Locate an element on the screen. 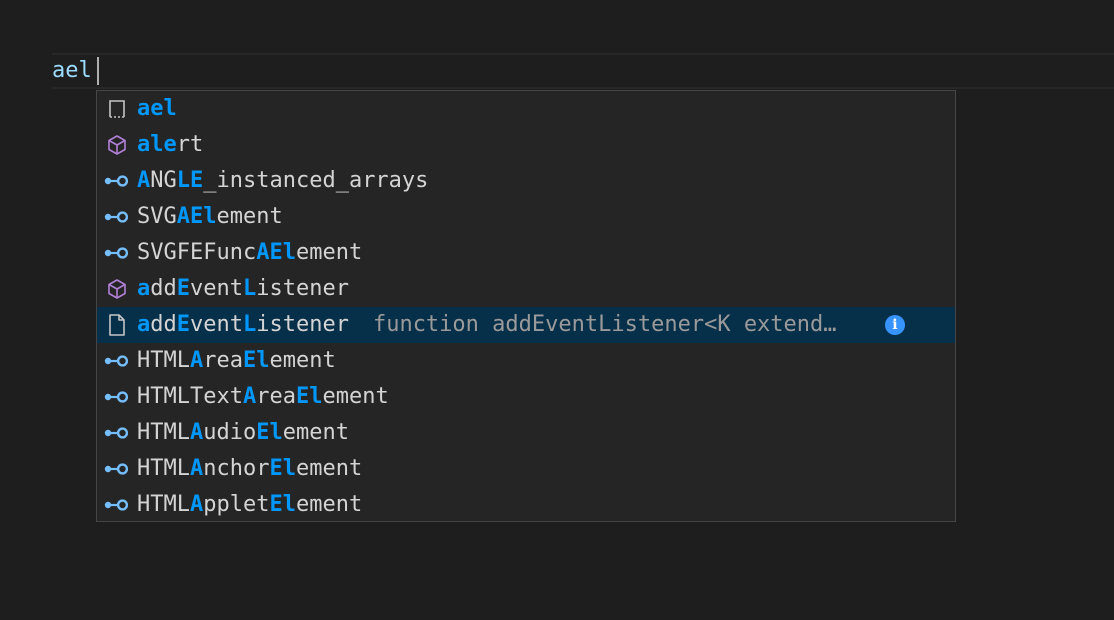  suggestion-label: HTMLAppletElement is located at coordinates (250, 504).